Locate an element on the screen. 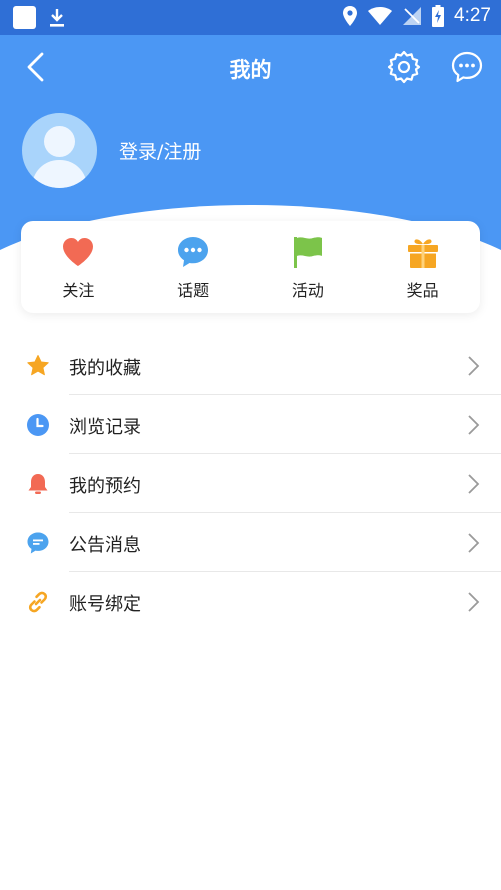  link-icon is located at coordinates (38, 602).